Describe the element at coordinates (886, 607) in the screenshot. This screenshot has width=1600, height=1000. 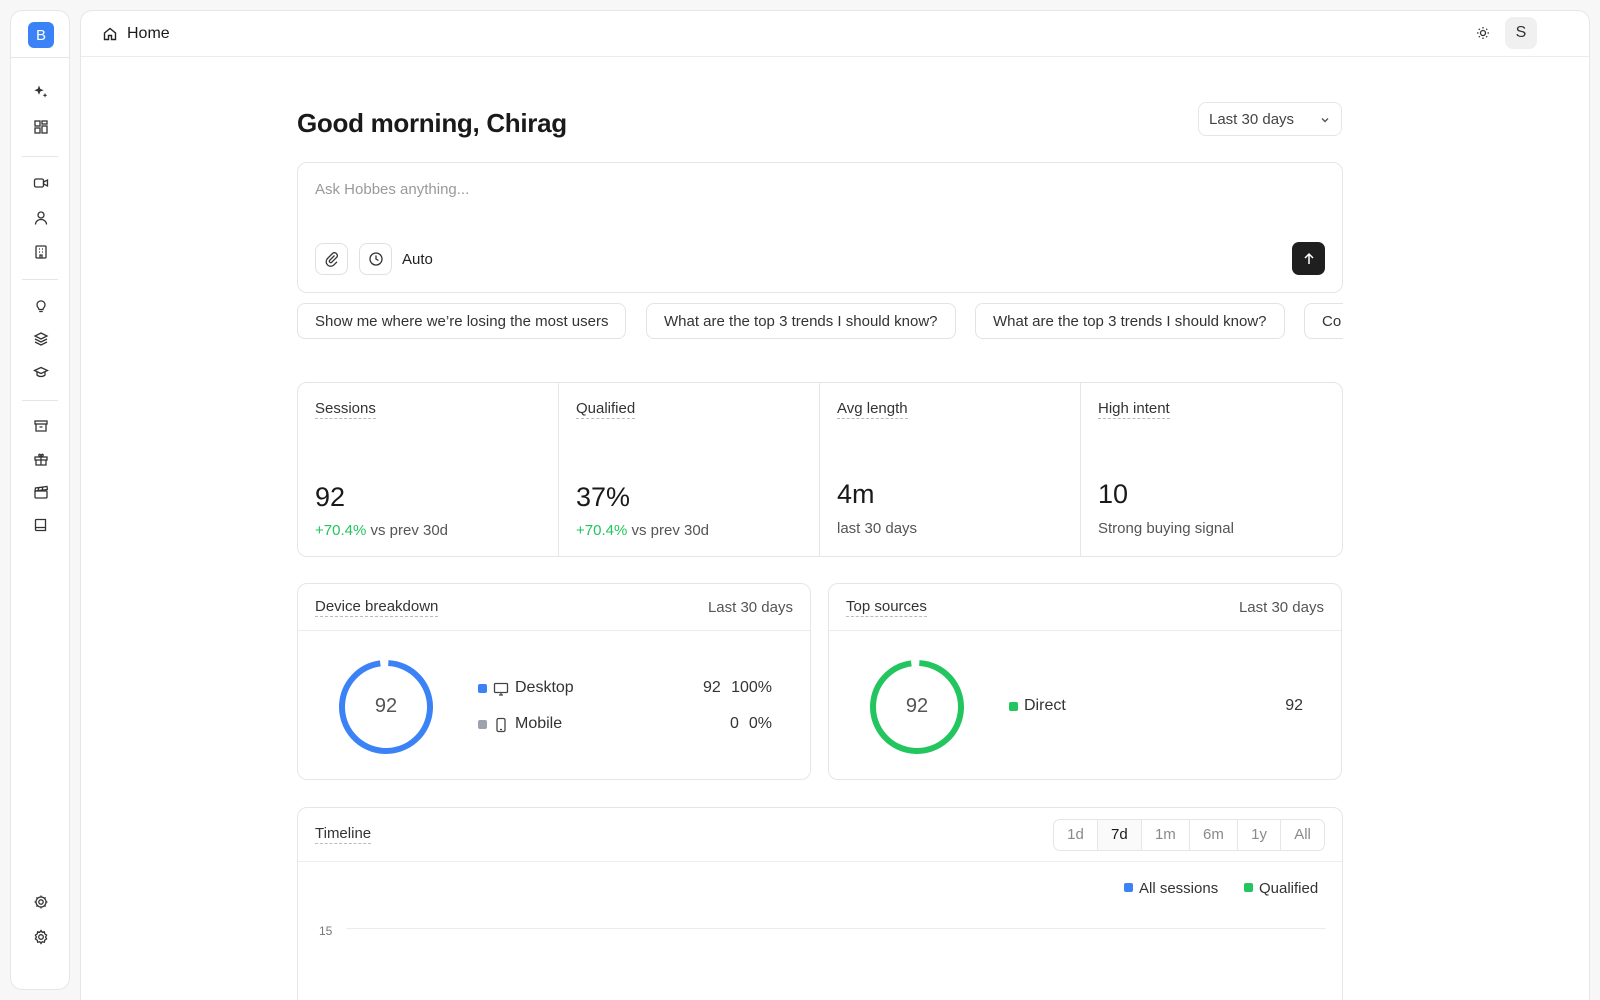
I see `card-title: Top sources` at that location.